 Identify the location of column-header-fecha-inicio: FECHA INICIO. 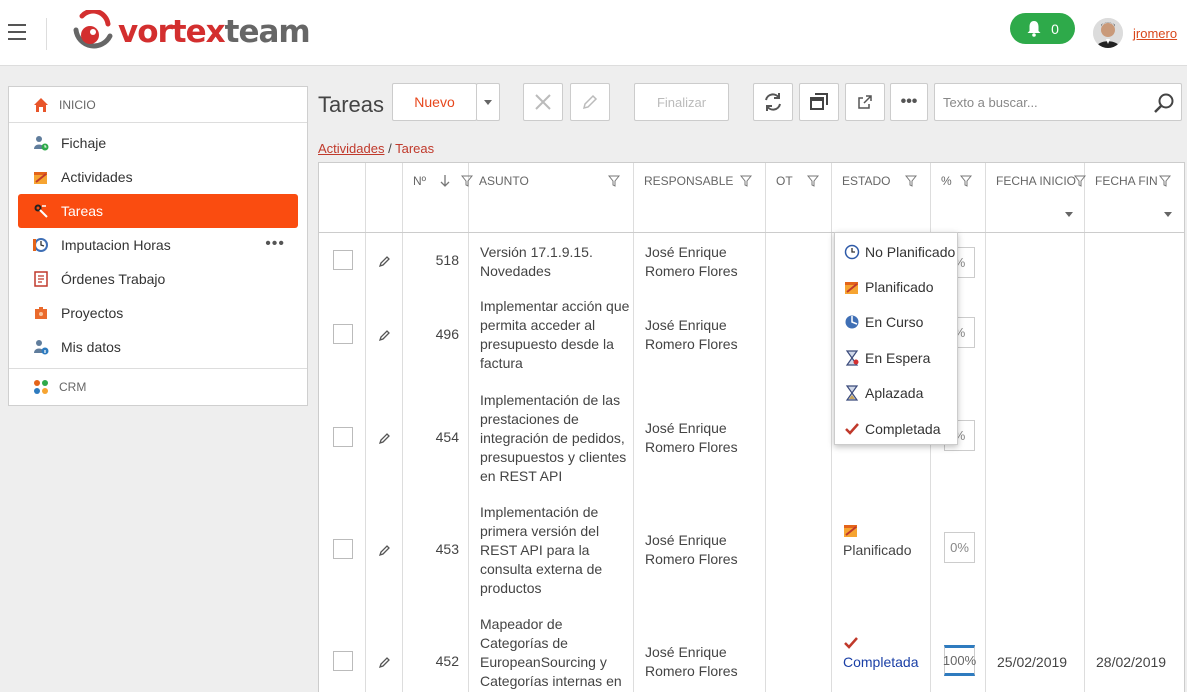
(1036, 181).